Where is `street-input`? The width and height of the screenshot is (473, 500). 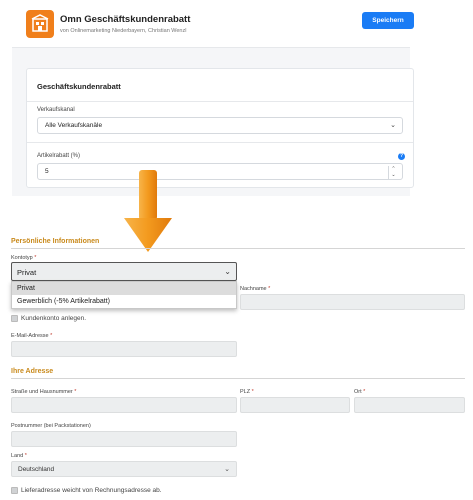
street-input is located at coordinates (124, 405).